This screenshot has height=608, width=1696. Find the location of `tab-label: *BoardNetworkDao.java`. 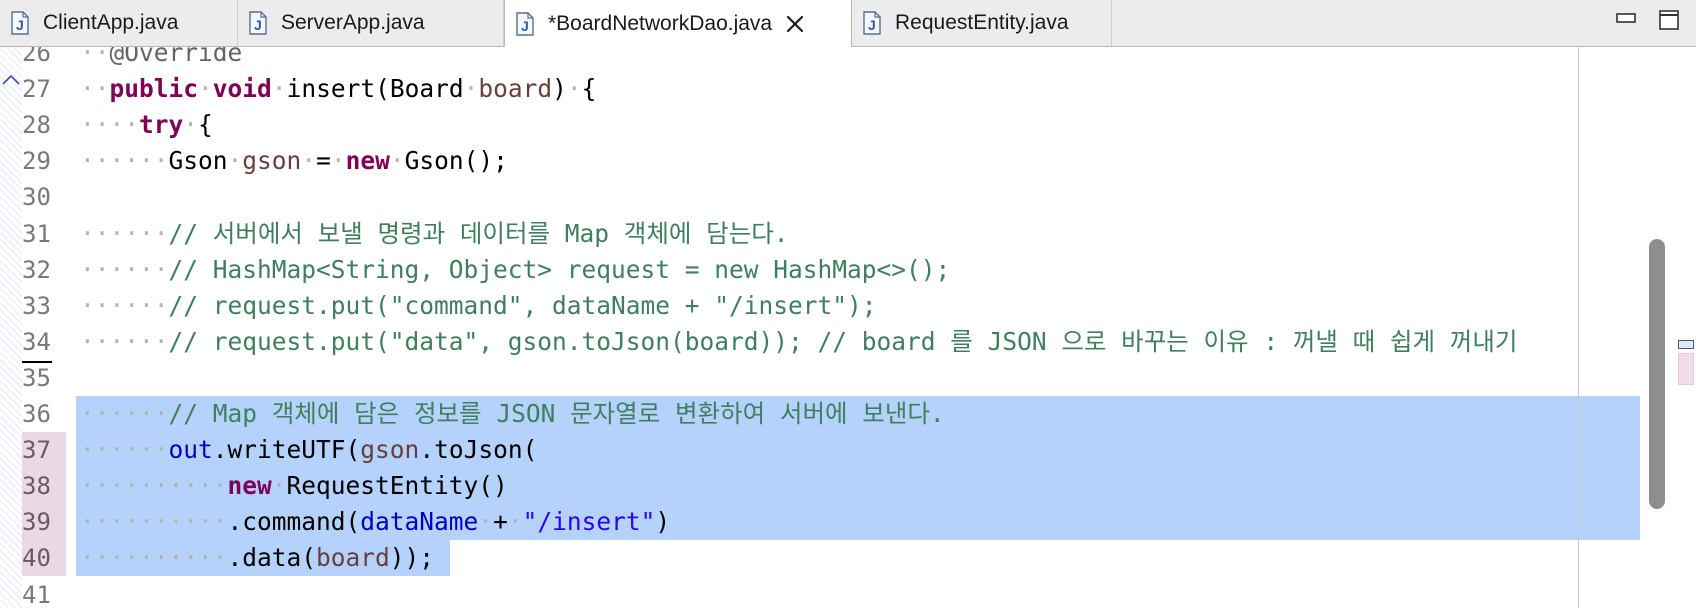

tab-label: *BoardNetworkDao.java is located at coordinates (660, 23).